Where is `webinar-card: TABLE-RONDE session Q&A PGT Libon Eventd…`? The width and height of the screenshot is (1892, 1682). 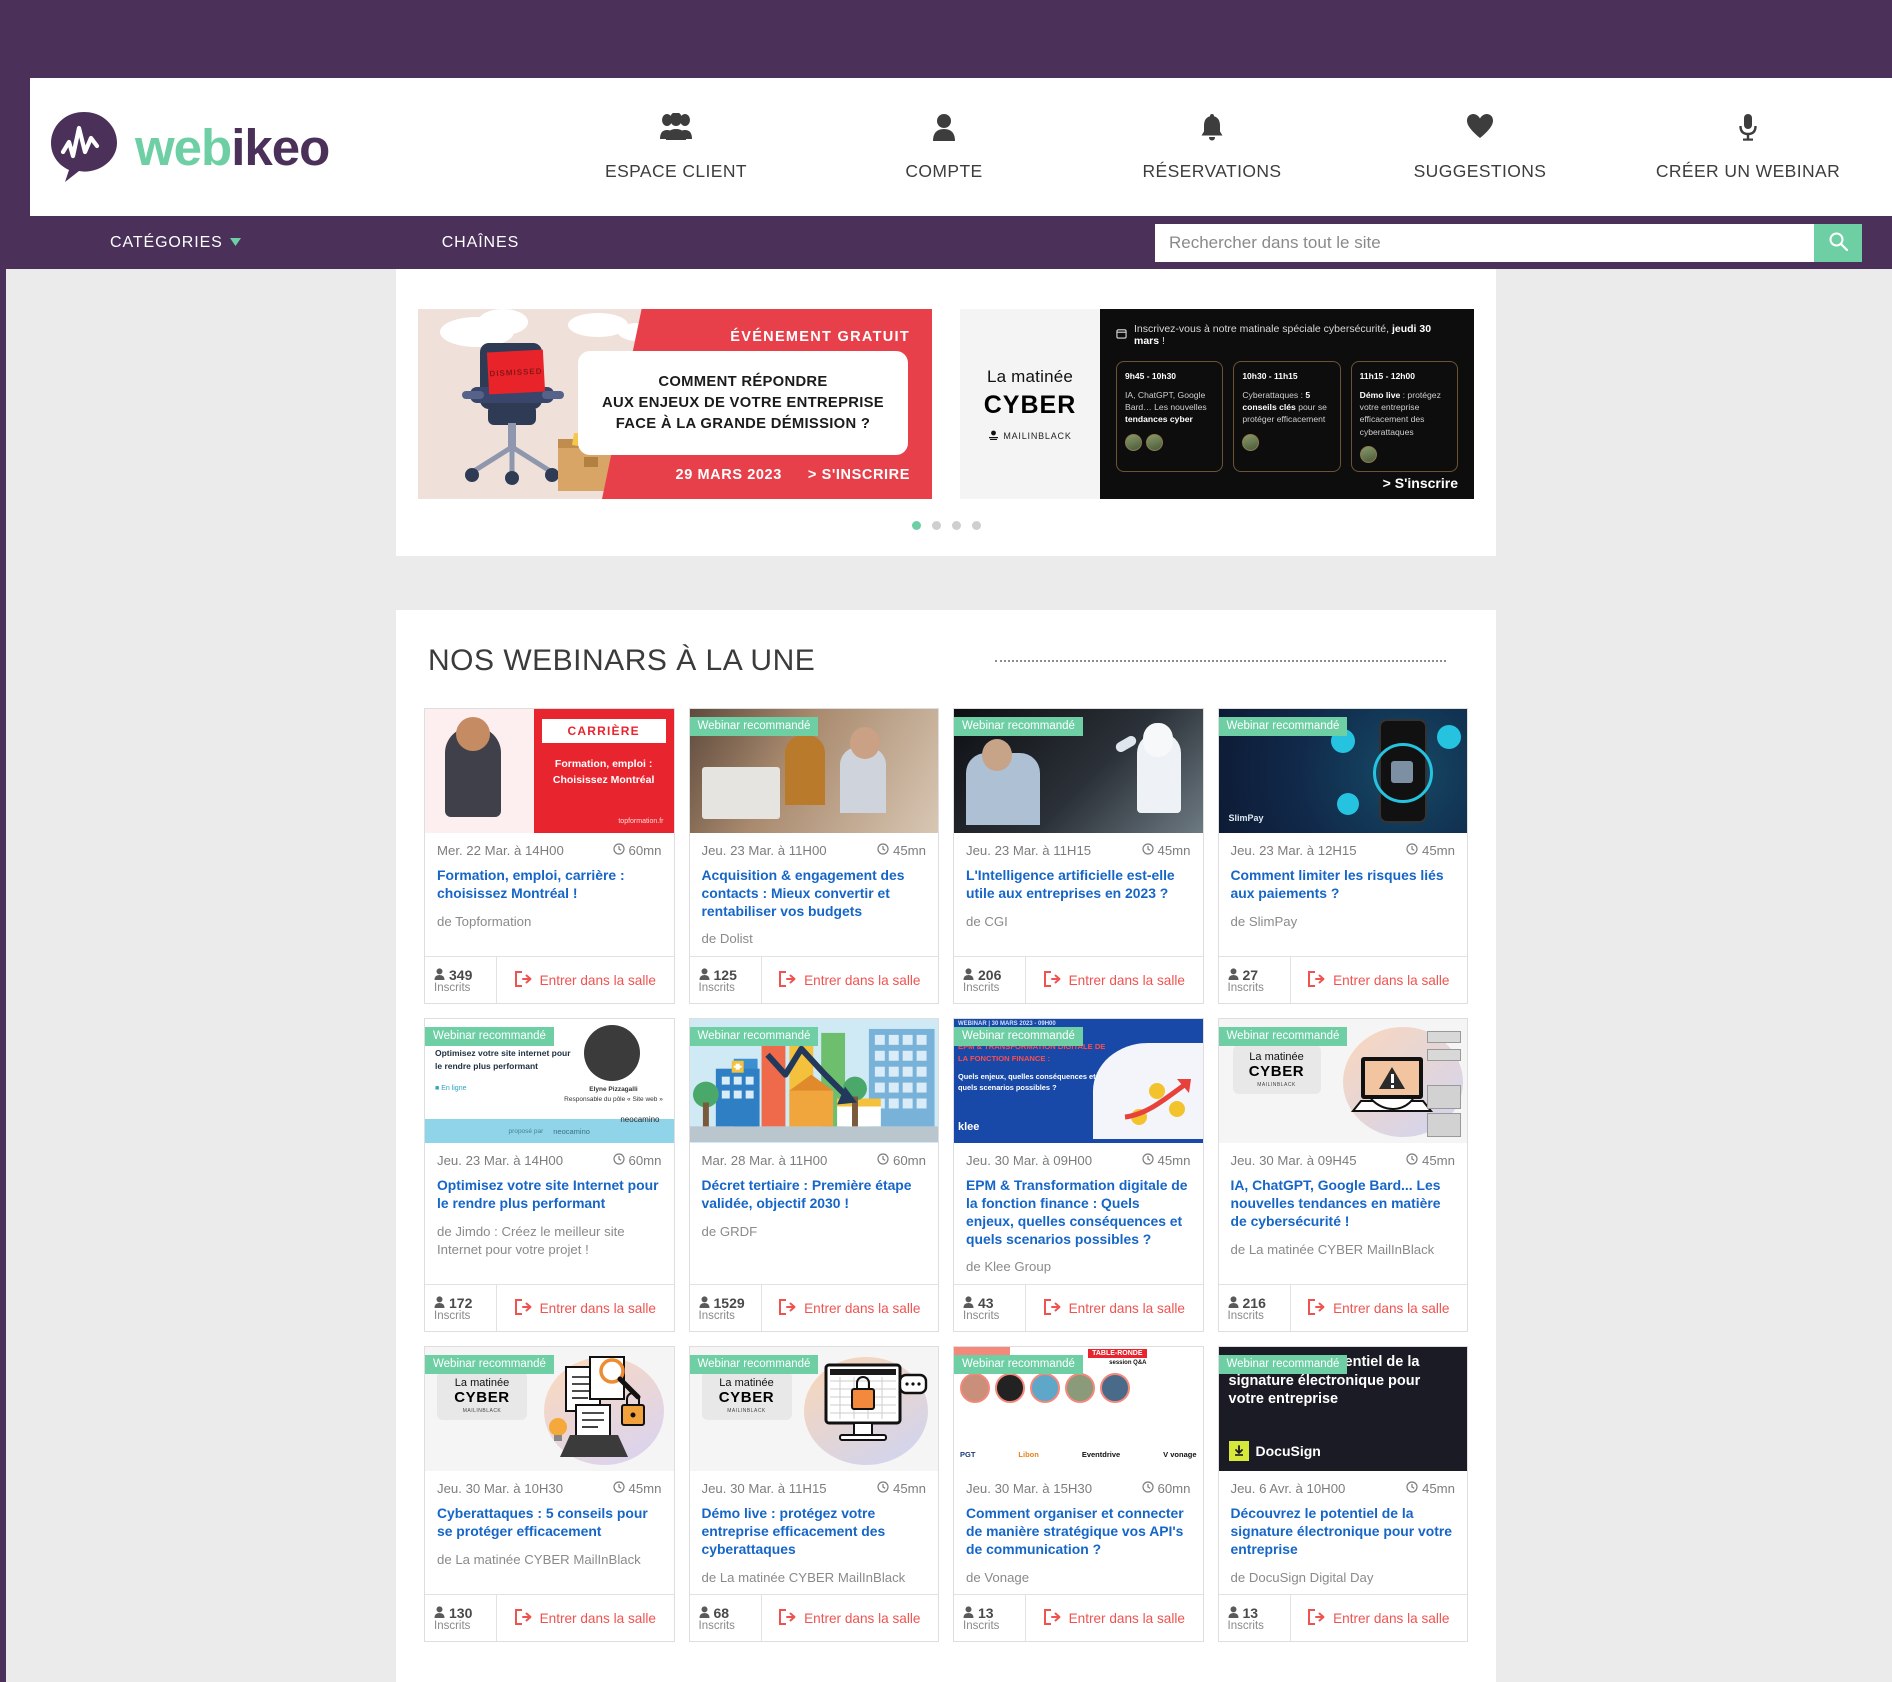 webinar-card: TABLE-RONDE session Q&A PGT Libon Eventd… is located at coordinates (1078, 1494).